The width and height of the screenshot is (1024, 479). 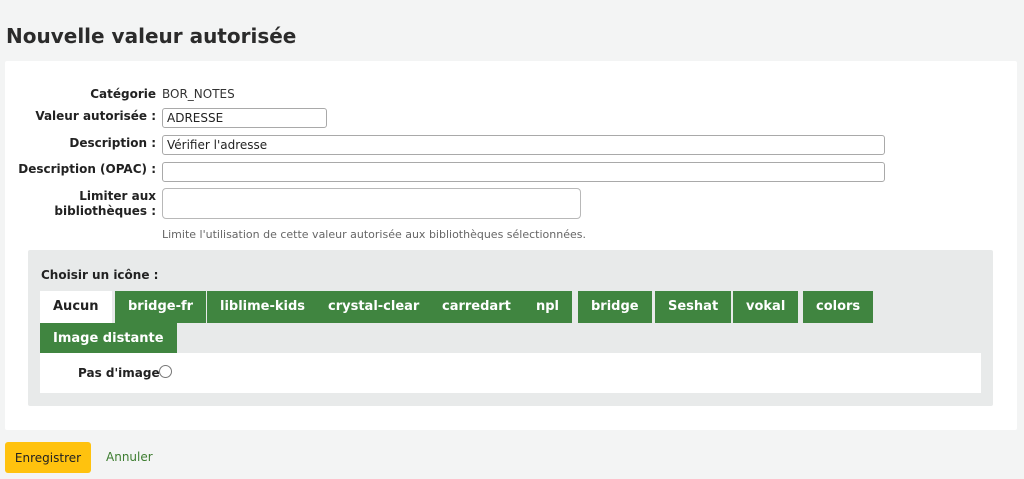 I want to click on branches-label-line1: Limiter aux, so click(x=117, y=196).